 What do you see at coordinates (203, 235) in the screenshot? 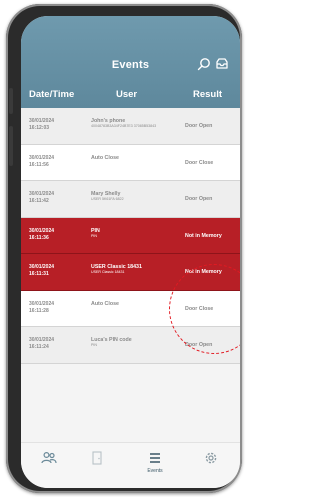
I see `event-result: Not in Memory` at bounding box center [203, 235].